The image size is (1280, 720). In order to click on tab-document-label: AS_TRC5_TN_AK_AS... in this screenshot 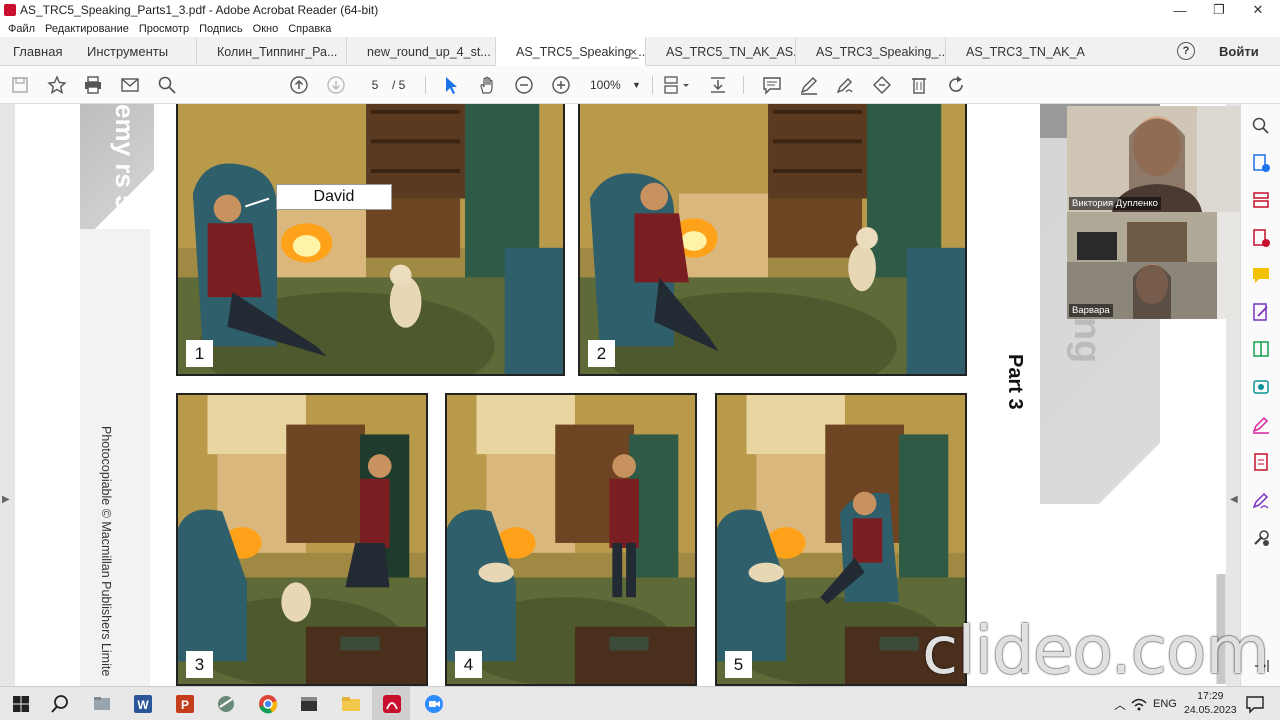, I will do `click(730, 51)`.